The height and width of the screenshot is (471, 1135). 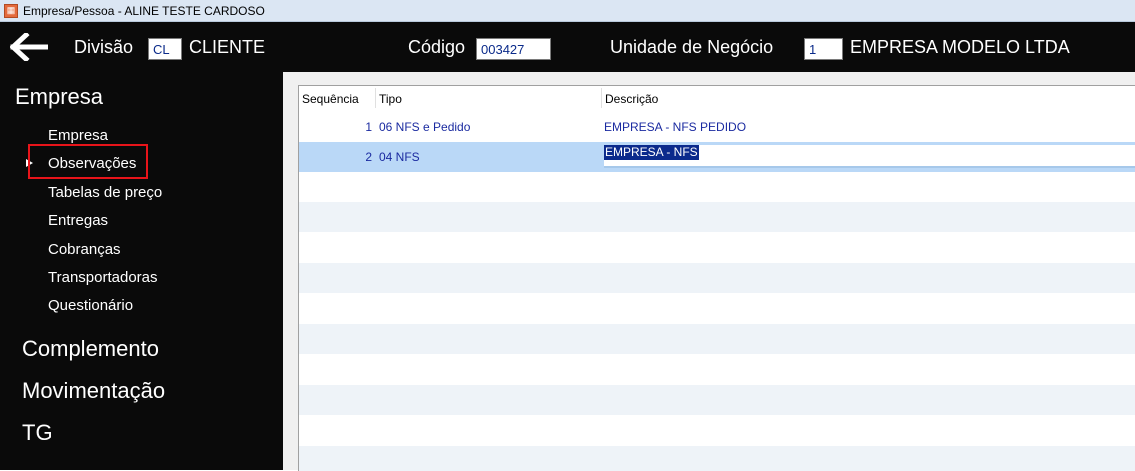 What do you see at coordinates (368, 127) in the screenshot?
I see `cell-sequencia: 1` at bounding box center [368, 127].